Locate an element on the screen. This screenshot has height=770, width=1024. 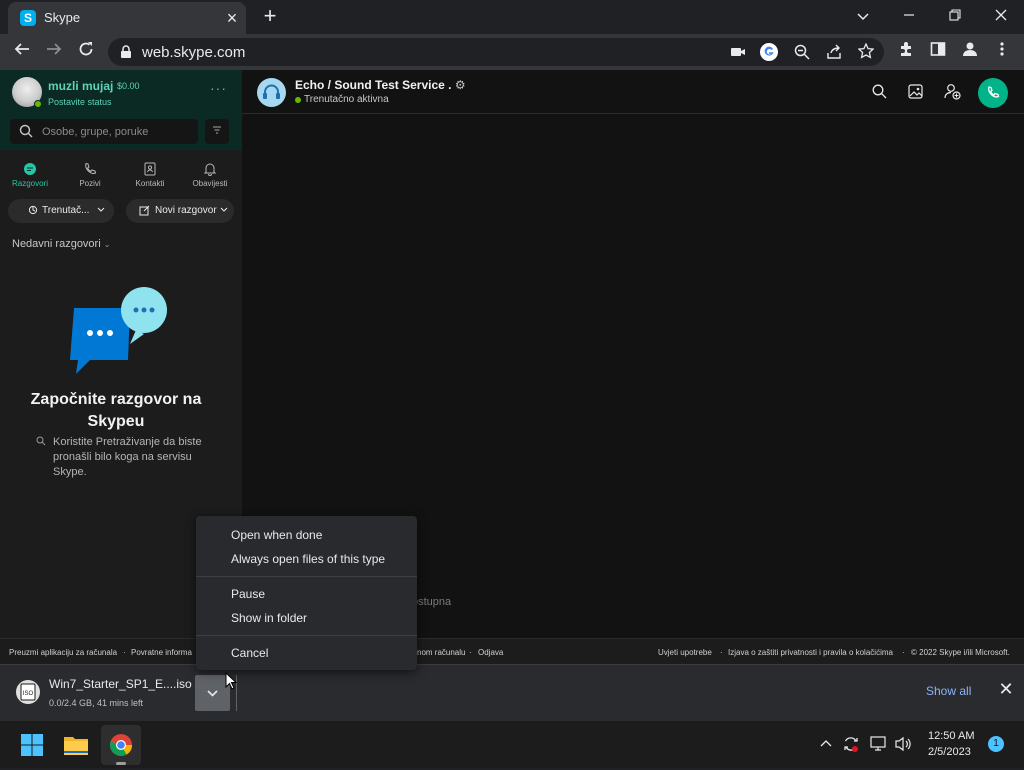
file-explorer-icon is located at coordinates (76, 747).